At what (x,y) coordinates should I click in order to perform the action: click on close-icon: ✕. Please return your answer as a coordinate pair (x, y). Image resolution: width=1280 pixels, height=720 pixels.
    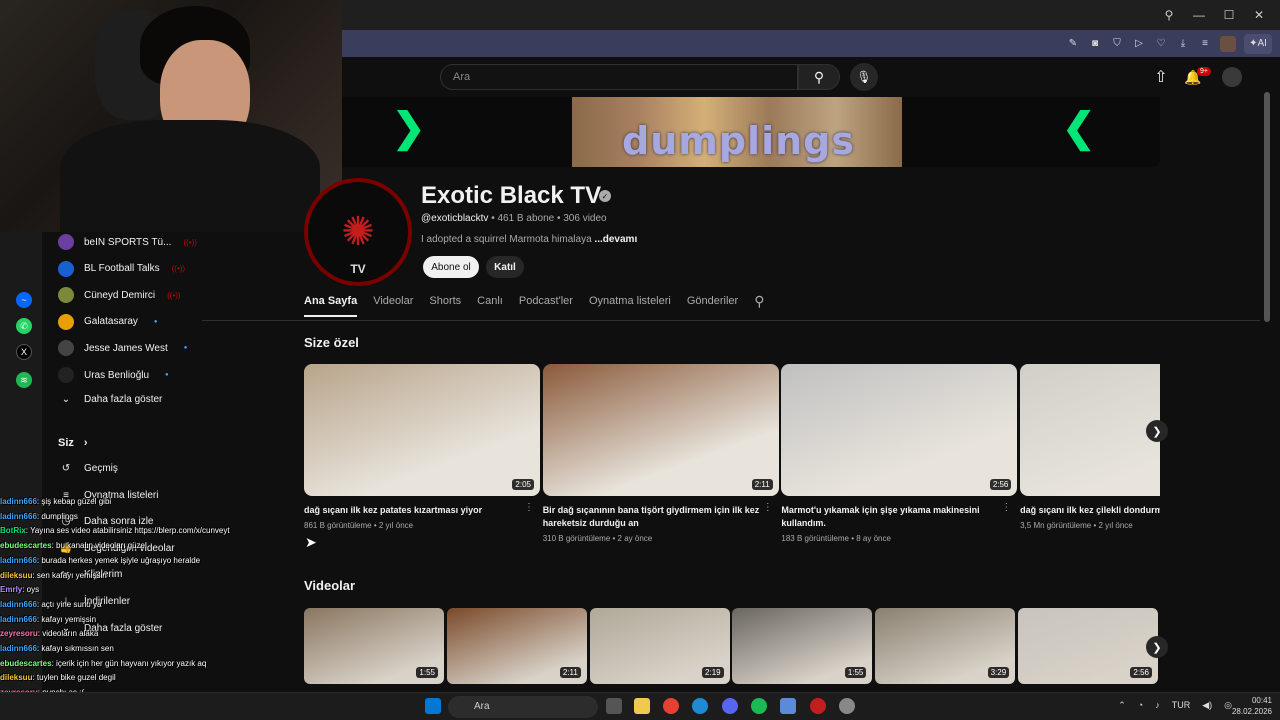
    Looking at the image, I should click on (1259, 15).